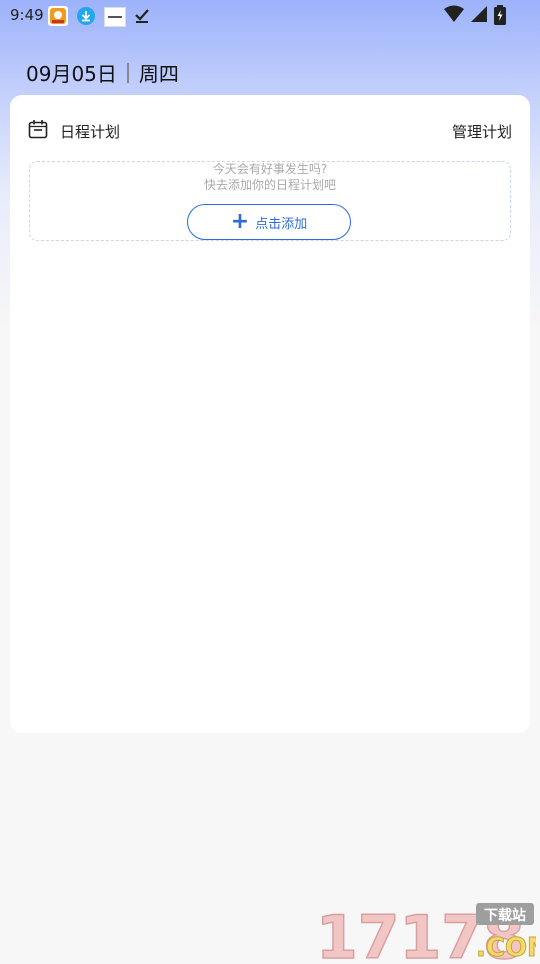 This screenshot has width=540, height=964. Describe the element at coordinates (71, 74) in the screenshot. I see `date-text: 09月05日` at that location.